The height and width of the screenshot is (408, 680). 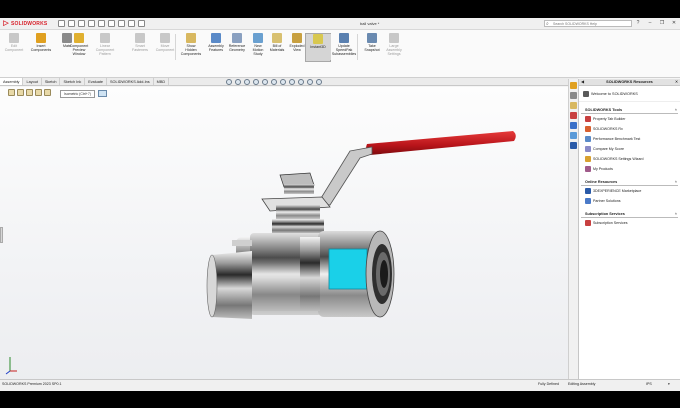 I want to click on select-icon, so click(x=121, y=23).